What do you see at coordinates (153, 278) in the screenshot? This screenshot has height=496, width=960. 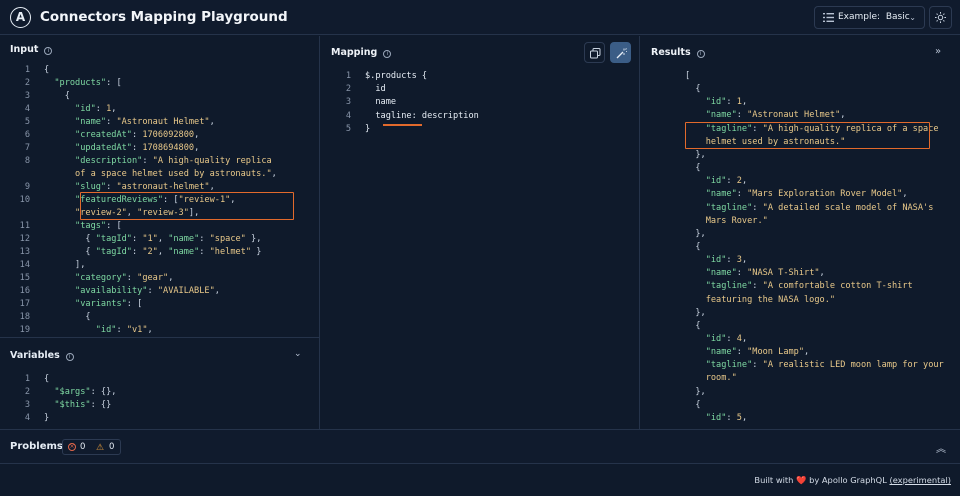 I see `code-token: "gear"` at bounding box center [153, 278].